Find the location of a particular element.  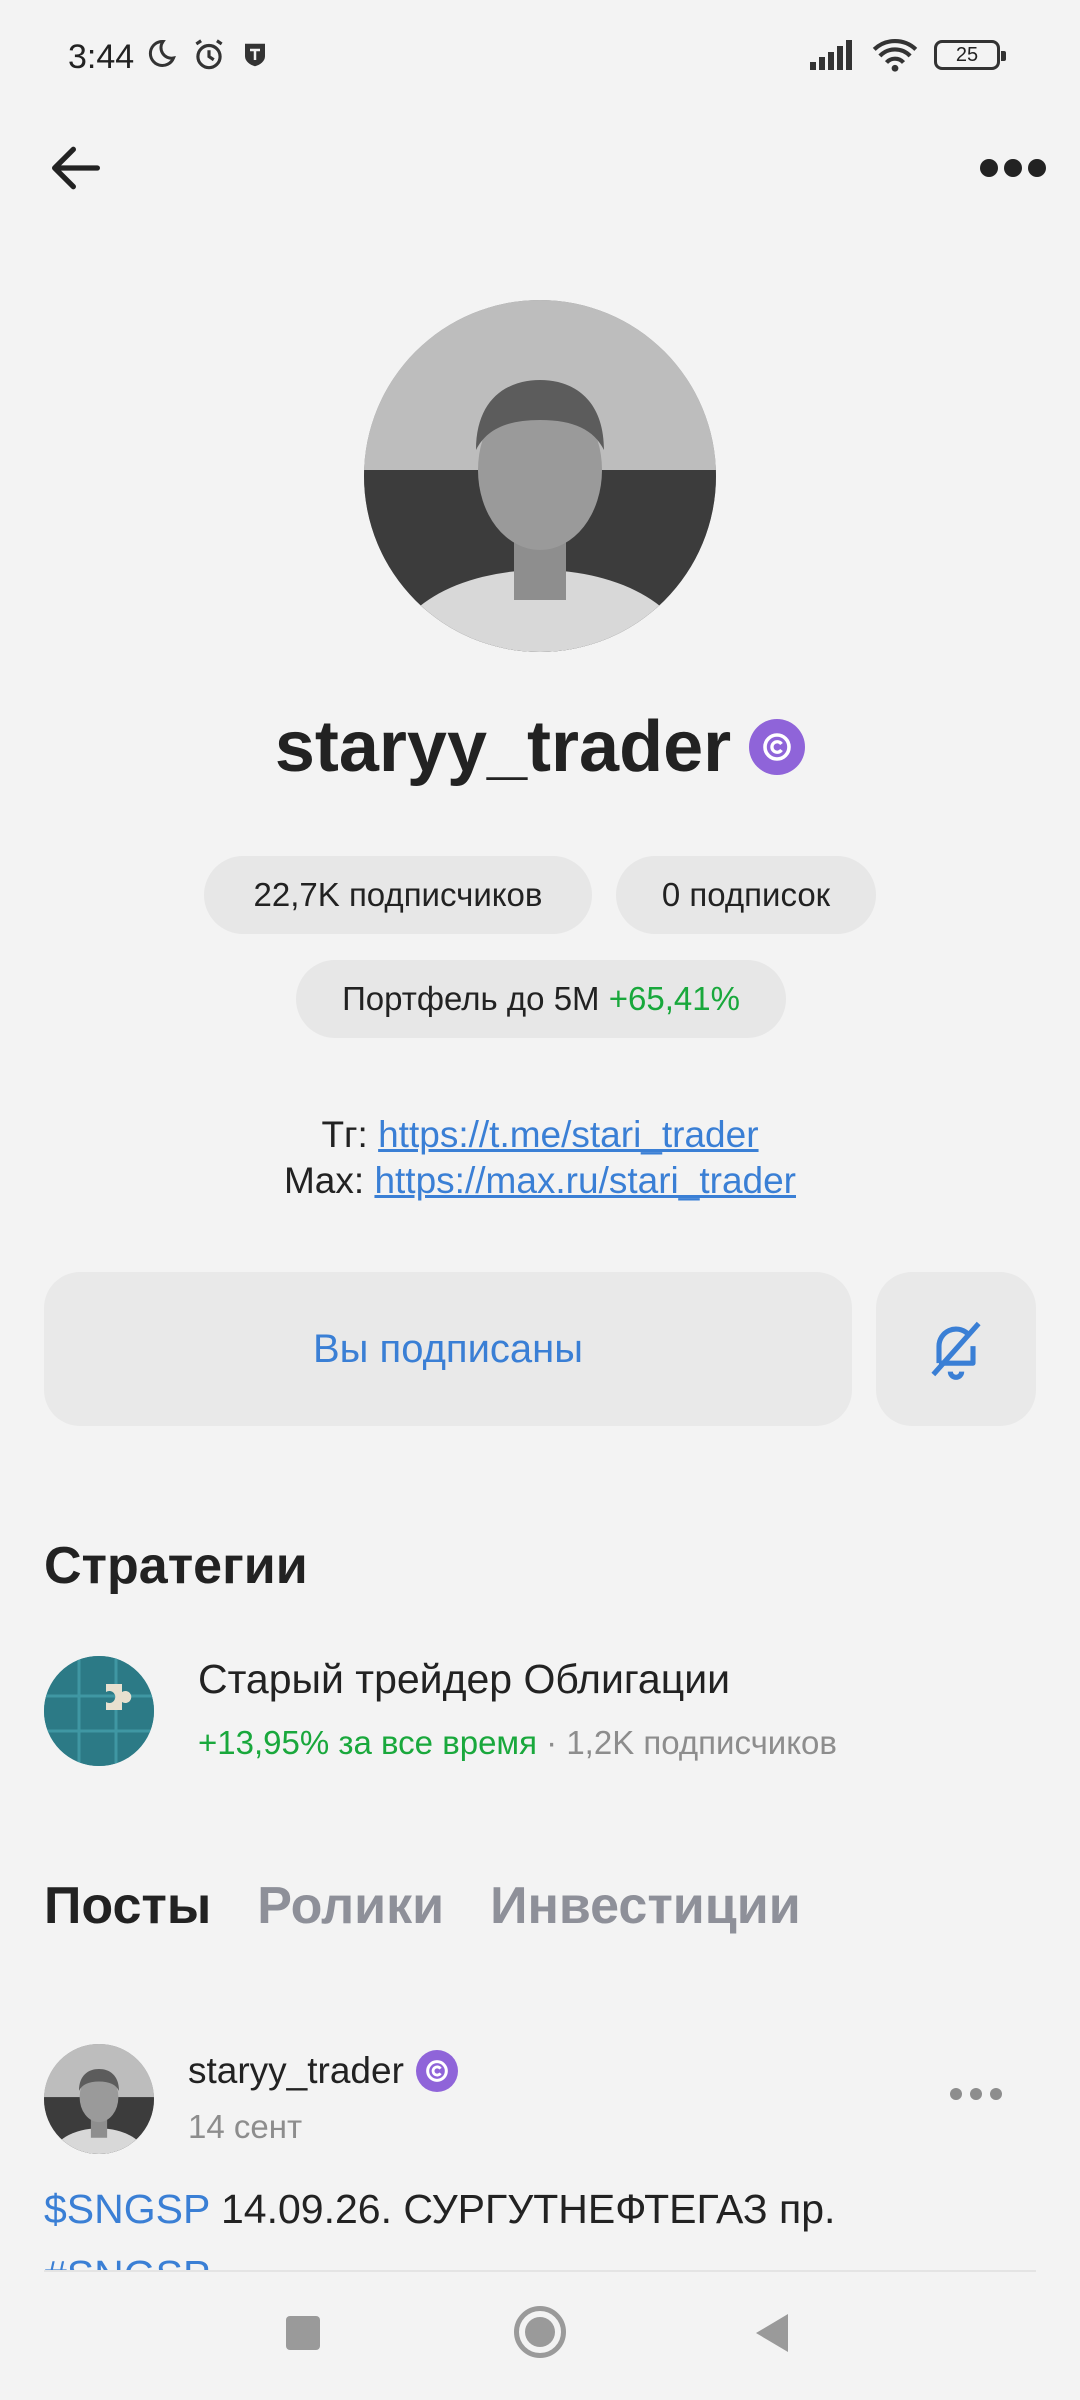

link-prefix: Тг: is located at coordinates (344, 1134).